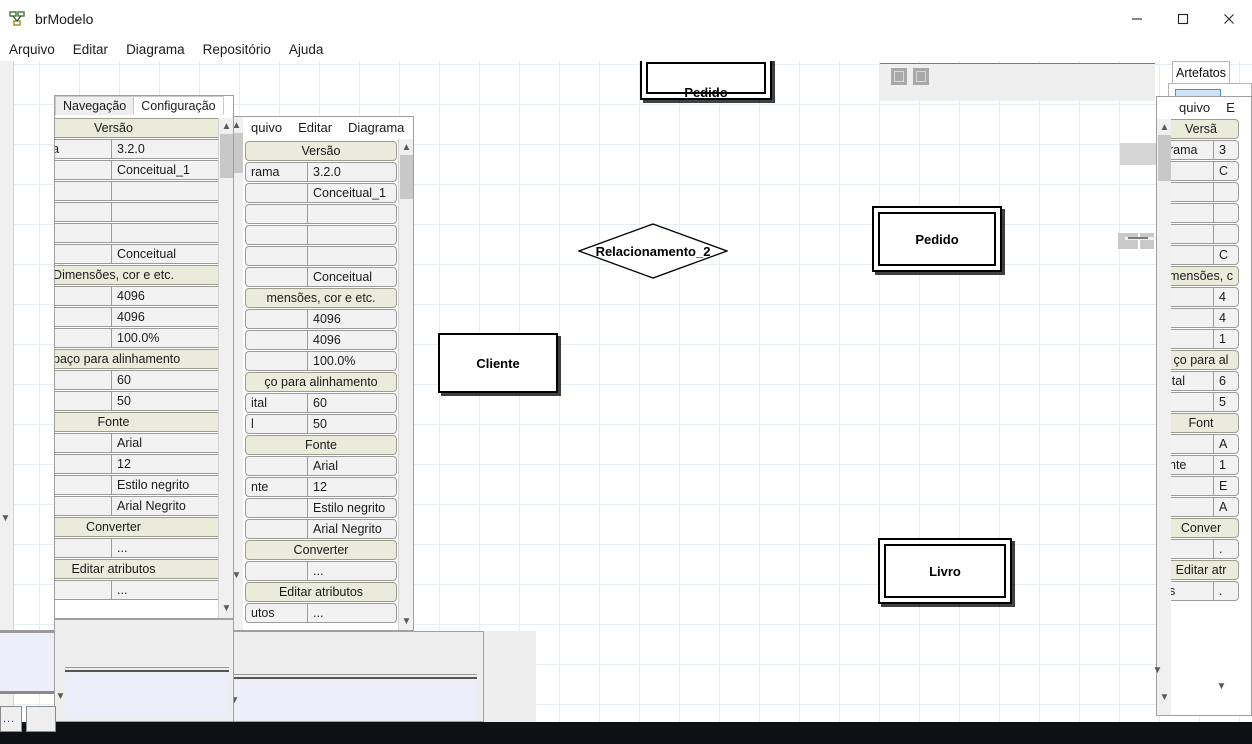 This screenshot has height=744, width=1252. Describe the element at coordinates (237, 49) in the screenshot. I see `menu-repositorio: Repositório` at that location.